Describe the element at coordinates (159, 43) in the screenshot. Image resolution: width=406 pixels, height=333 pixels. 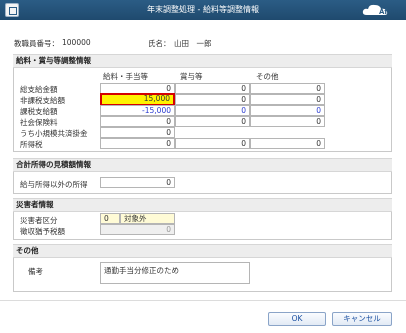
I see `name-label: 氏名：` at that location.